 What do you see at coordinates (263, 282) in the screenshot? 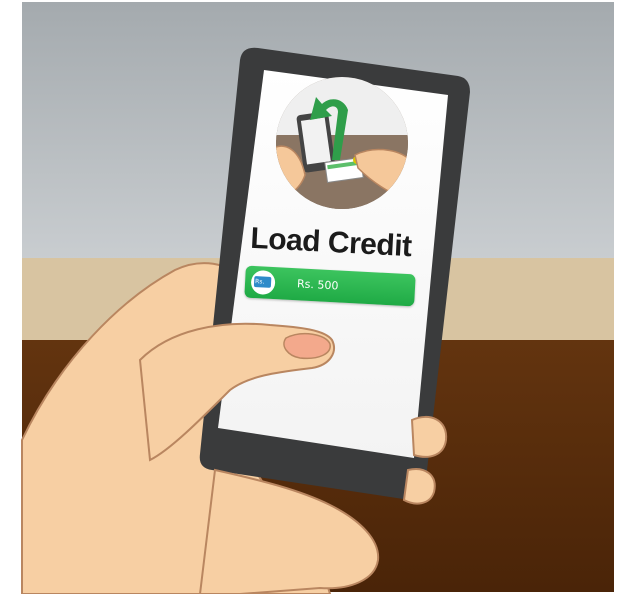
I see `rupee-note-icon: Rs.` at bounding box center [263, 282].